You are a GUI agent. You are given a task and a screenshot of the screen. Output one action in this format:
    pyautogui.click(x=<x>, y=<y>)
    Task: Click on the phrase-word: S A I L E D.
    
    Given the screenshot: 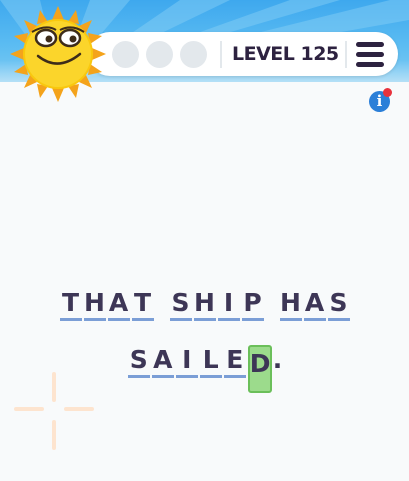 What is the action you would take?
    pyautogui.click(x=205, y=369)
    